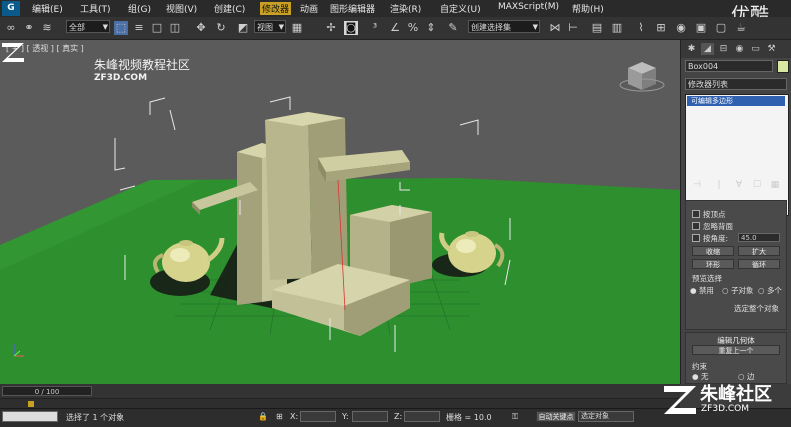 Image resolution: width=791 pixels, height=427 pixels. I want to click on utilities-tab-icon: ⚒, so click(771, 49).